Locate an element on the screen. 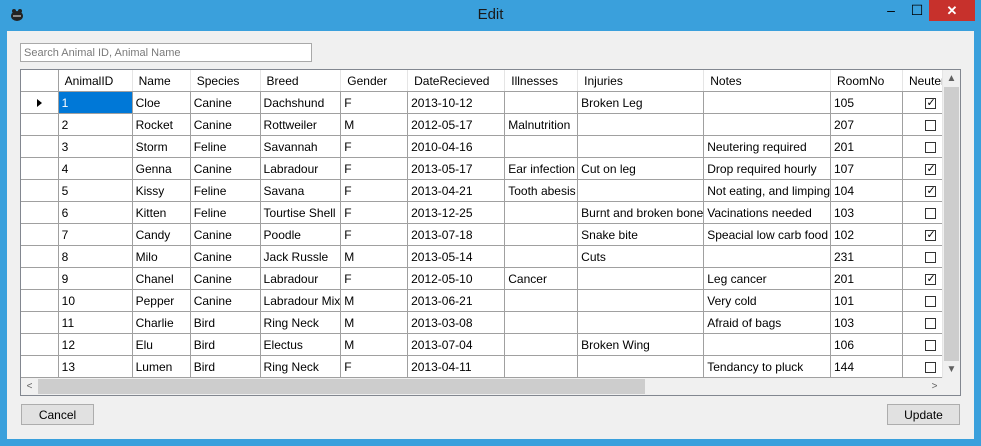  cell-date: 2013-12-25 is located at coordinates (456, 212).